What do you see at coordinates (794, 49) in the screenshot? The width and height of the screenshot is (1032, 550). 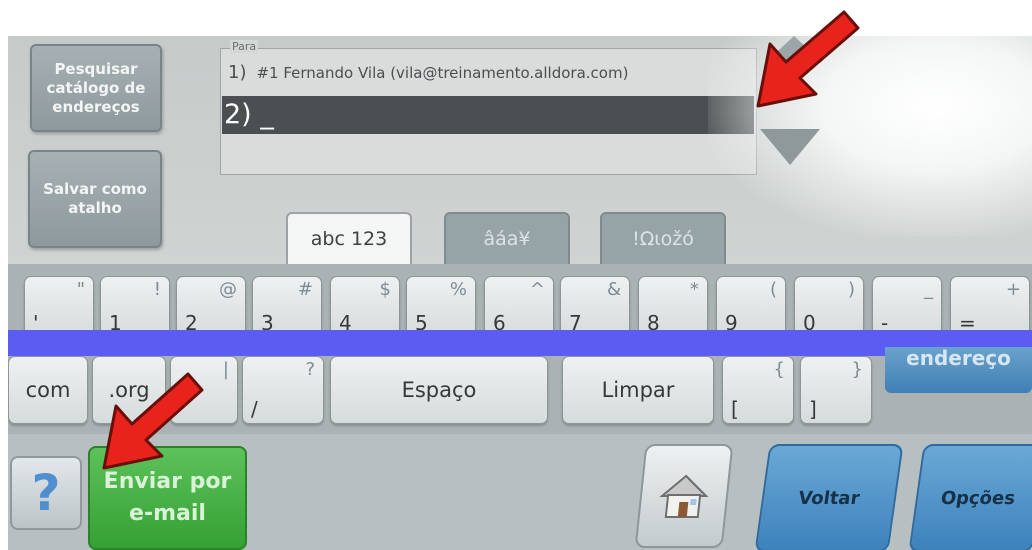 I see `scroll-up-icon` at bounding box center [794, 49].